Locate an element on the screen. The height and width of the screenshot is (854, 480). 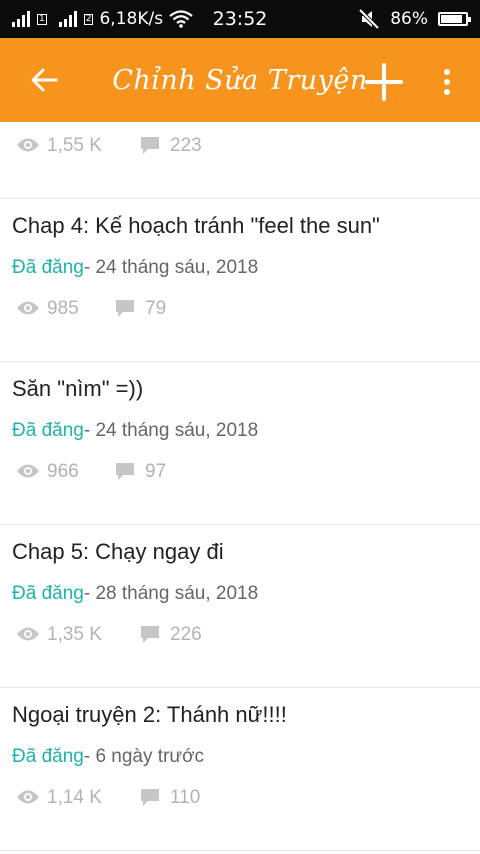
chapter-title: Săn "nìm" =)) is located at coordinates (78, 388).